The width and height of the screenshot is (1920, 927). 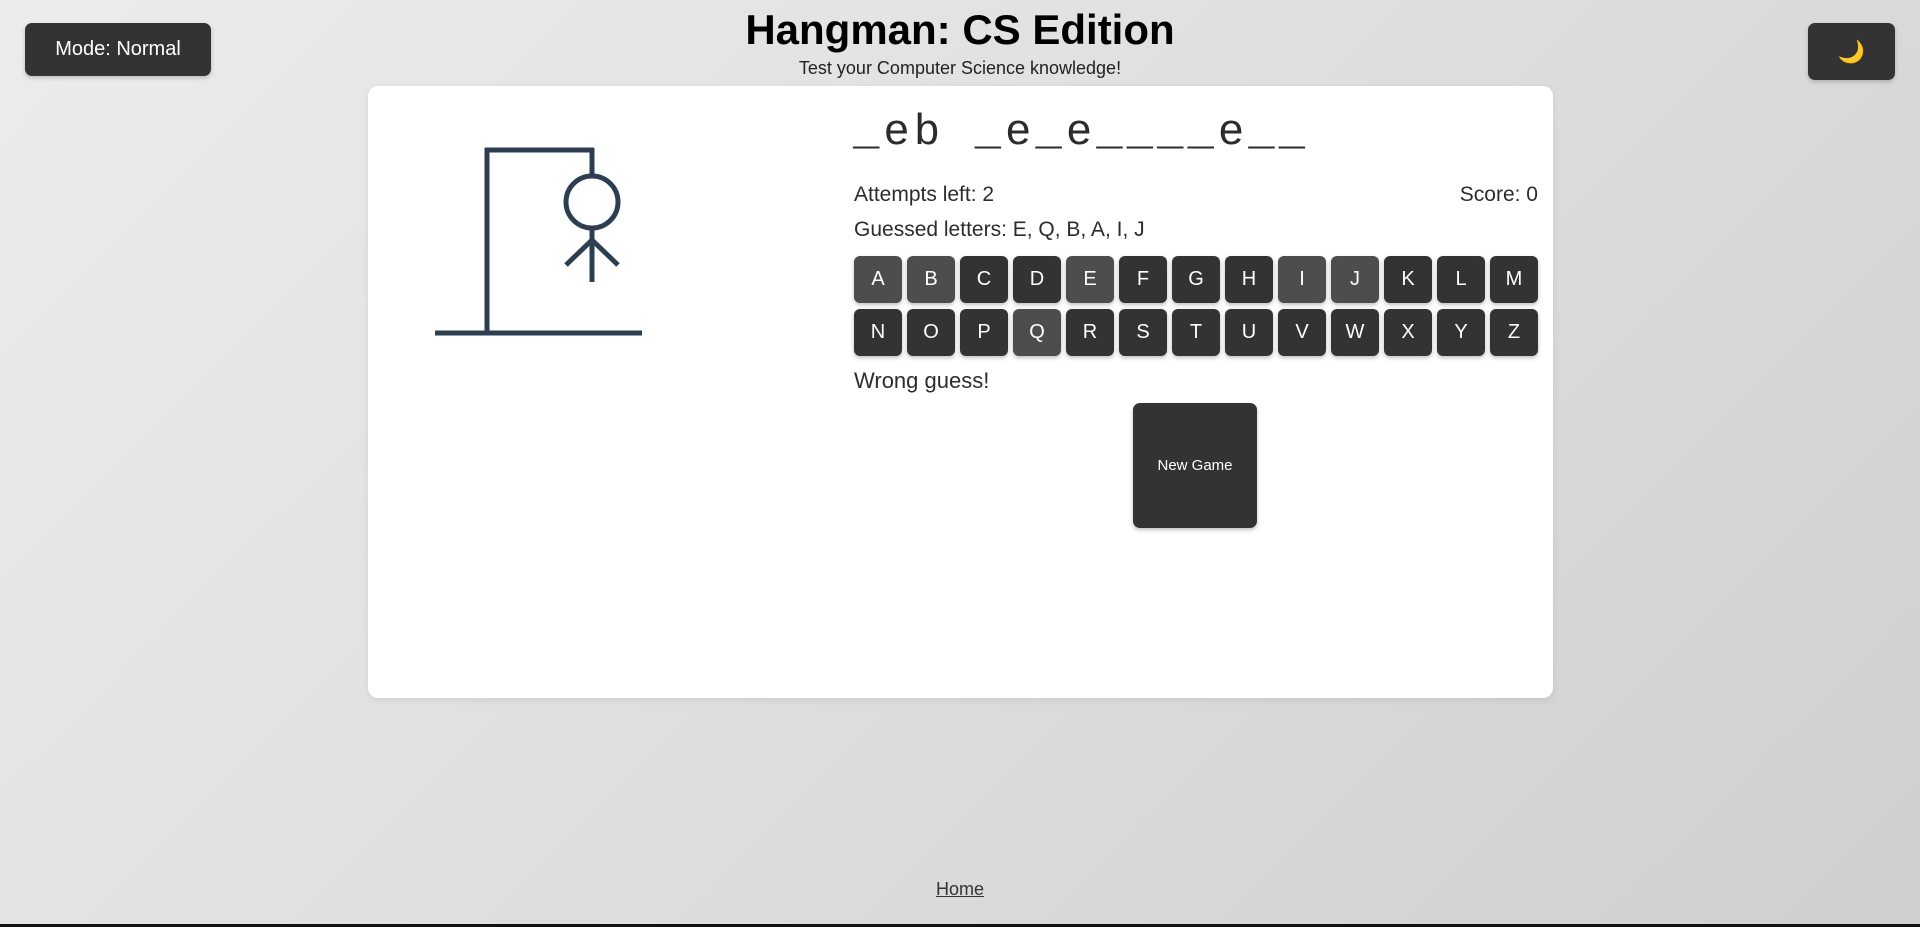 I want to click on guessed-letters: Guessed letters: E, Q, B, A, I, J, so click(x=999, y=229).